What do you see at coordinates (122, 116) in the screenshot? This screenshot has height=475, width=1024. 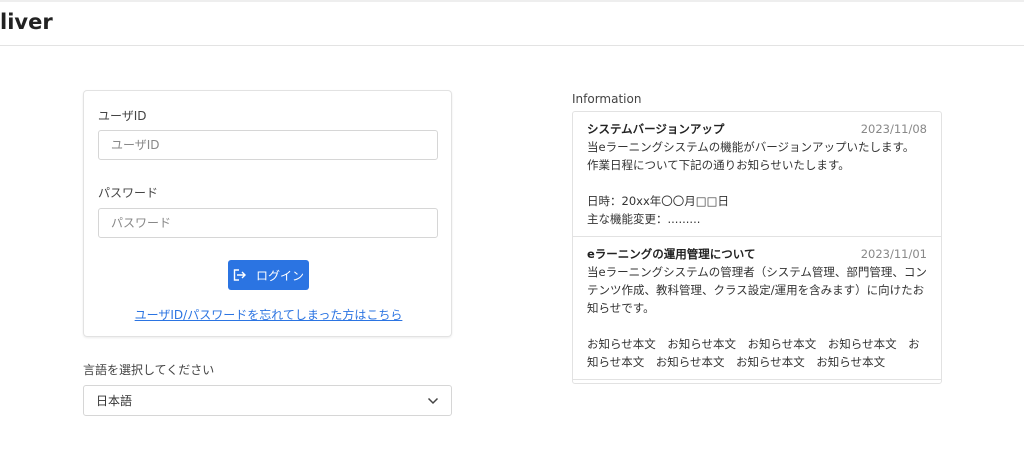 I see `userid-label: ユーザID` at bounding box center [122, 116].